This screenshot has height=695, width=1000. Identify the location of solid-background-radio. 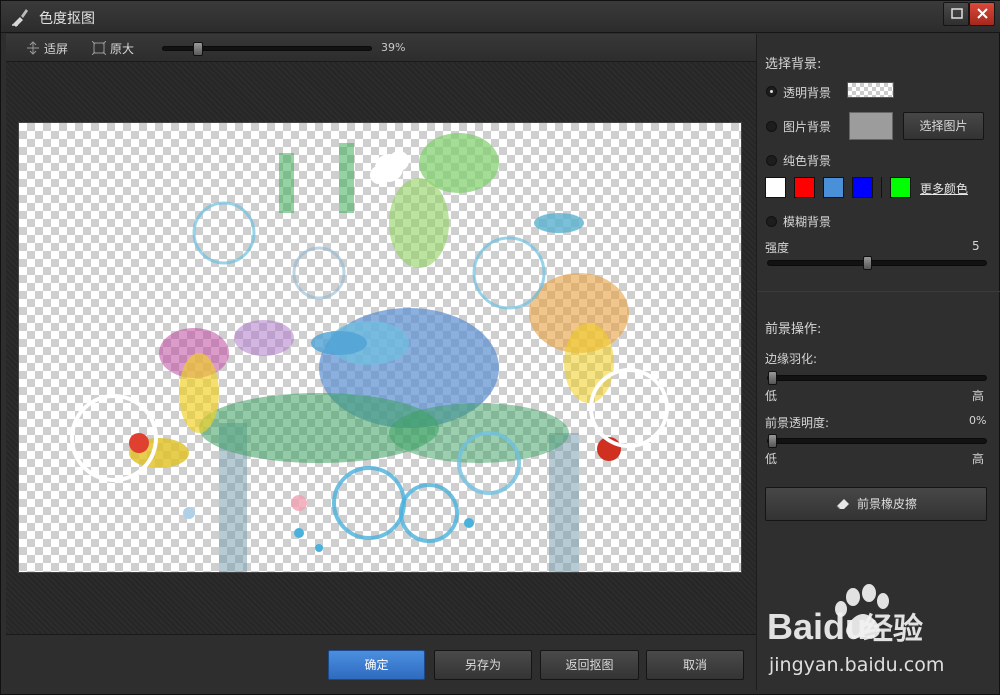
(771, 160).